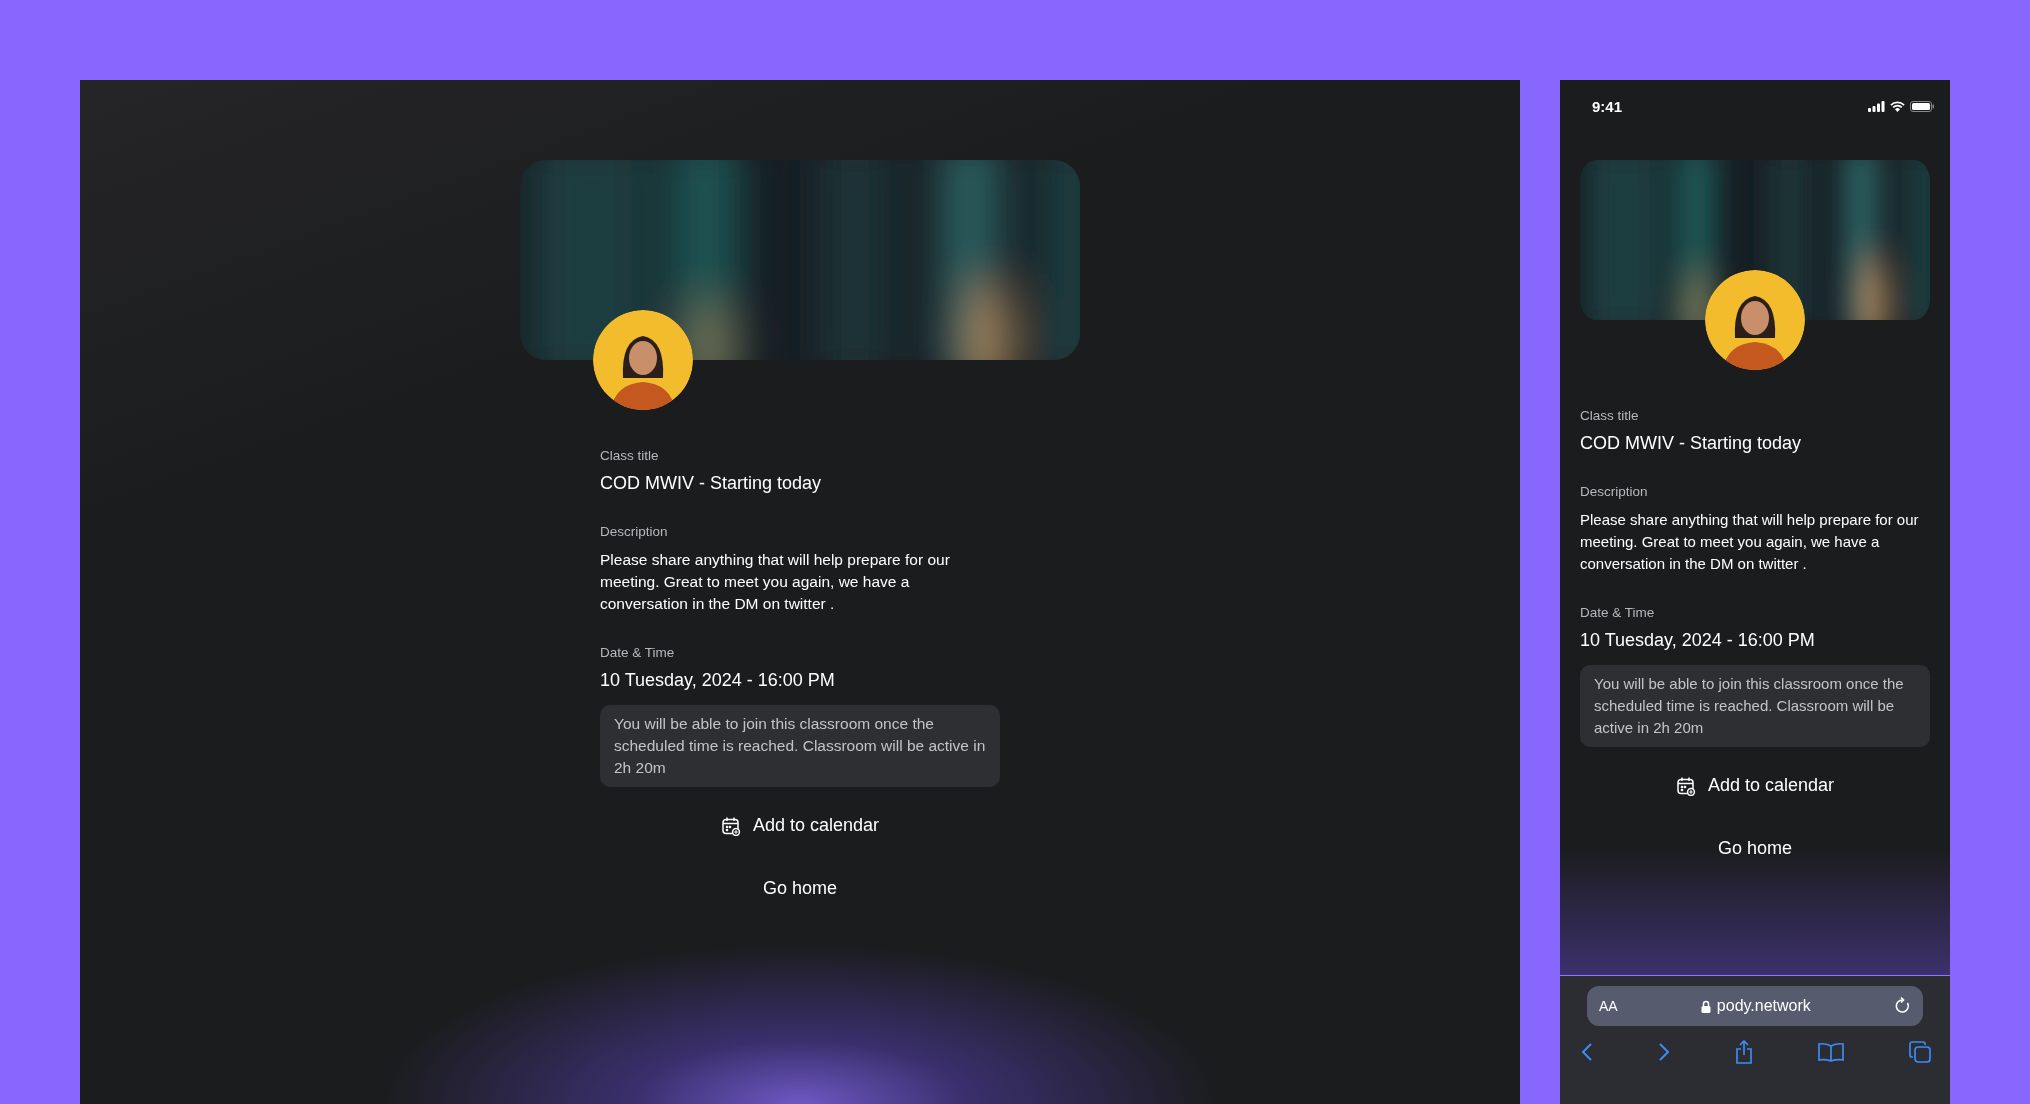 The height and width of the screenshot is (1104, 2030). I want to click on text-size-button: AA, so click(1608, 1006).